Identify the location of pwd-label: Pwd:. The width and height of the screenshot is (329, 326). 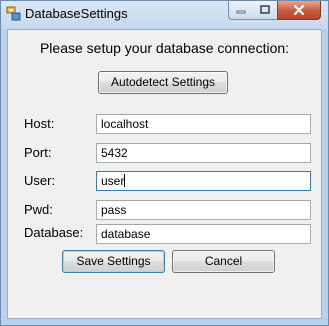
(38, 209).